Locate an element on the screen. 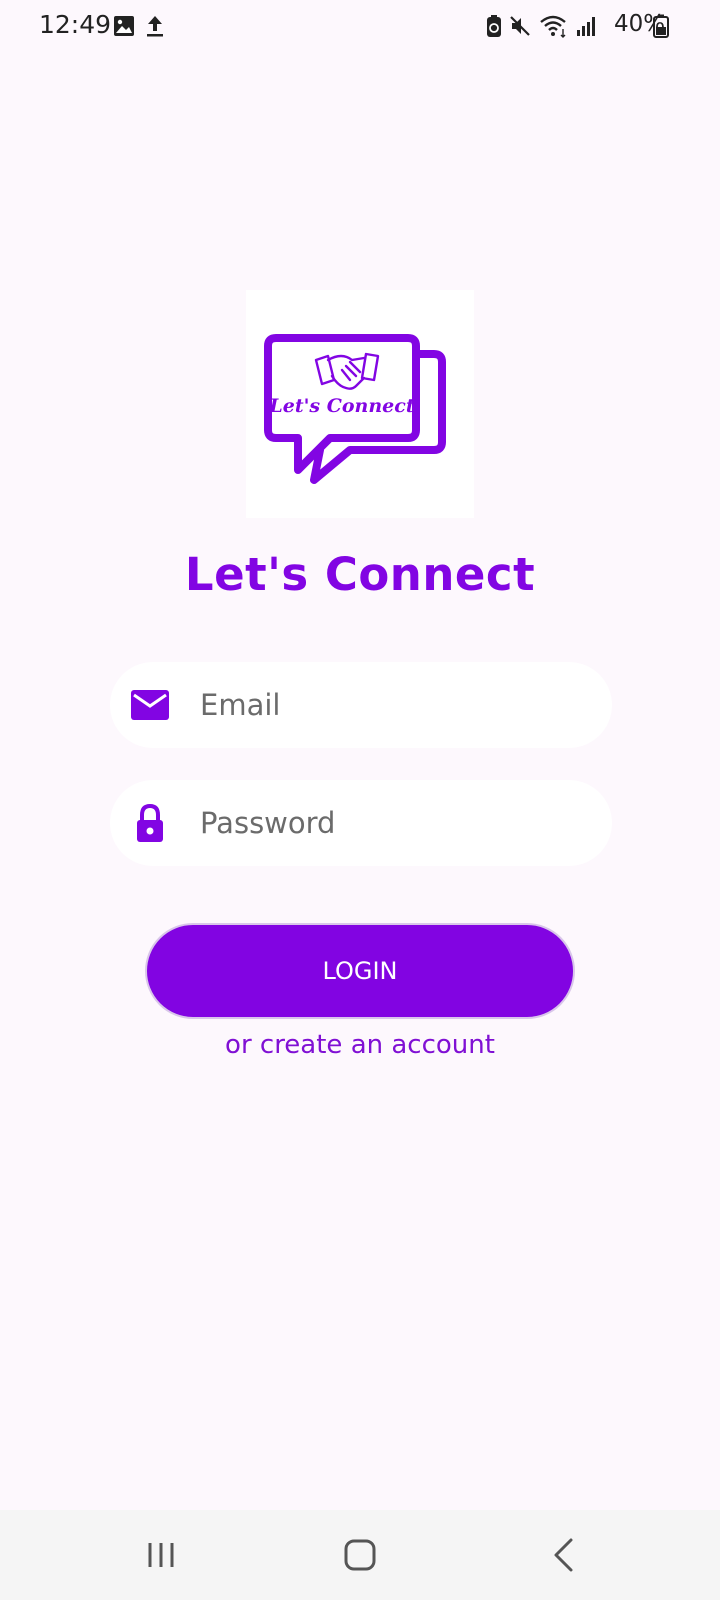 The image size is (720, 1600). back-icon is located at coordinates (565, 1555).